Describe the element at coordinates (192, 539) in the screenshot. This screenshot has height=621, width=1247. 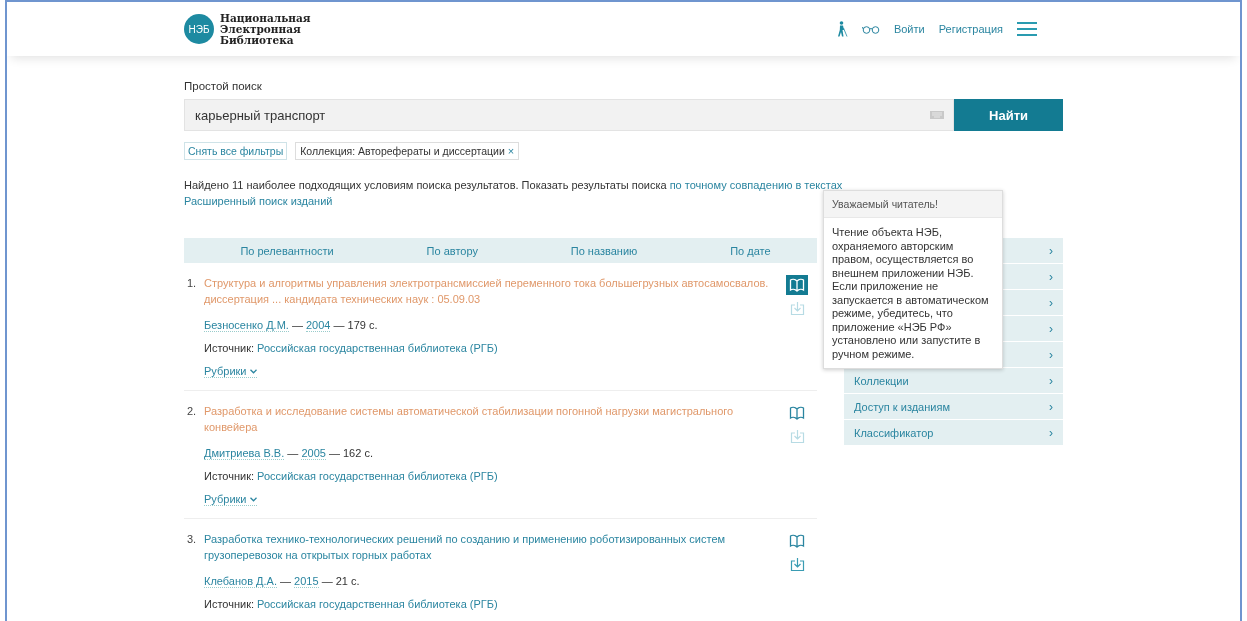
I see `result-number: 3.` at that location.